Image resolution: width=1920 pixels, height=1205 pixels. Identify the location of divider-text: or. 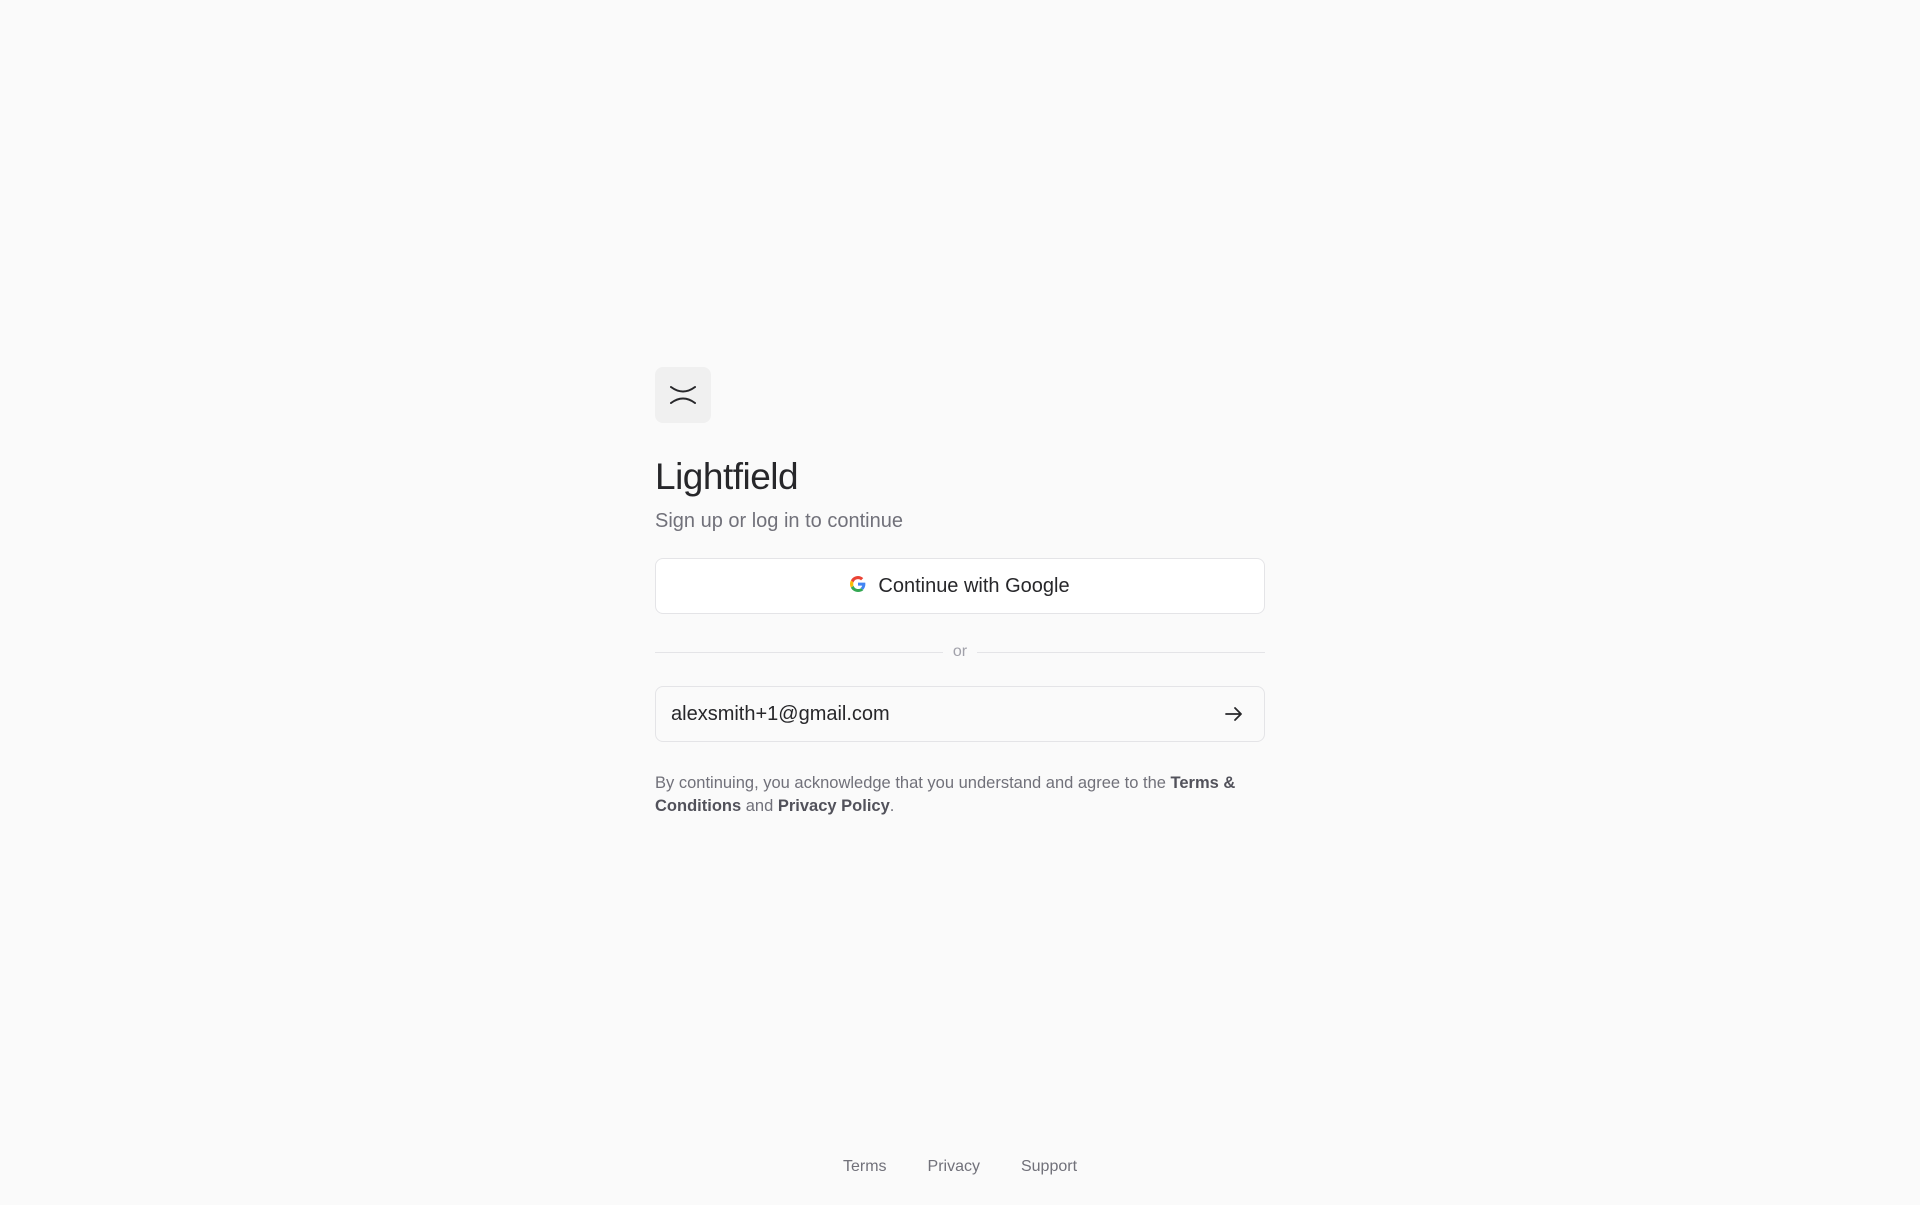
(960, 651).